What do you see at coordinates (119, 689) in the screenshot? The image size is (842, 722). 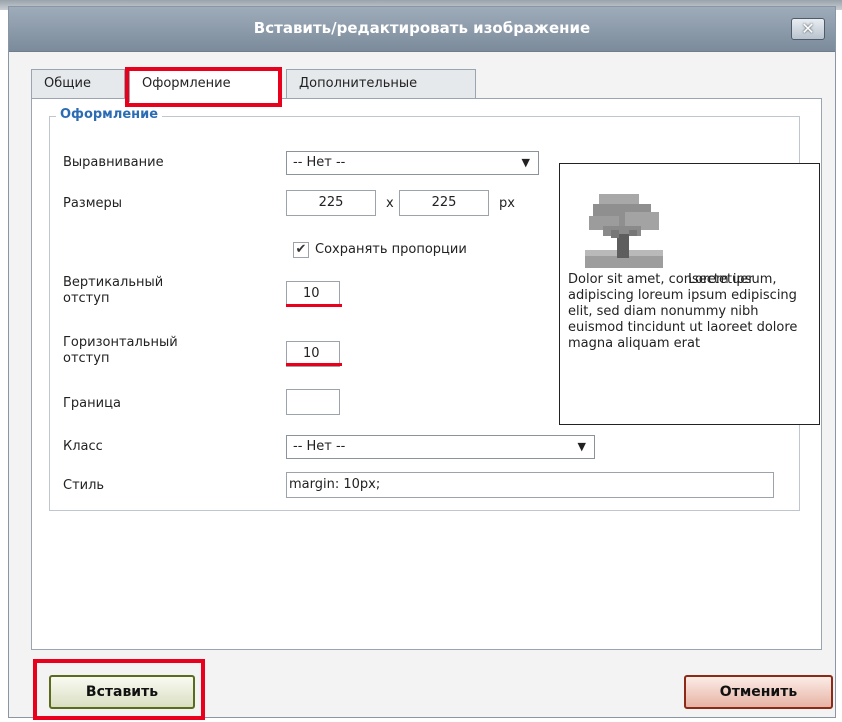 I see `insert-highlight-annotation` at bounding box center [119, 689].